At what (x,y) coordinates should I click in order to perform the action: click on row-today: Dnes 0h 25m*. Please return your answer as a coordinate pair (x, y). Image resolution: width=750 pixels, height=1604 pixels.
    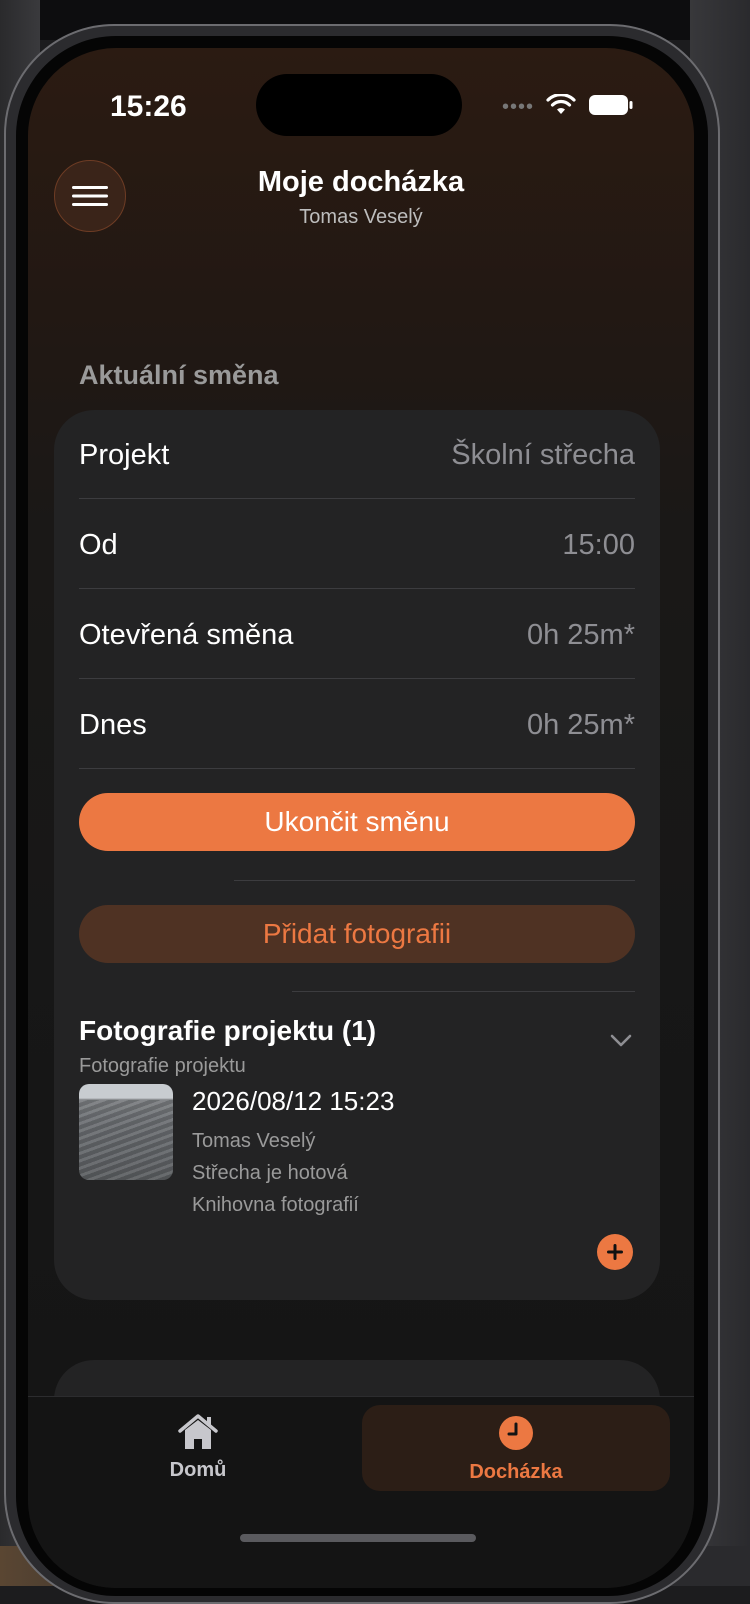
    Looking at the image, I should click on (357, 725).